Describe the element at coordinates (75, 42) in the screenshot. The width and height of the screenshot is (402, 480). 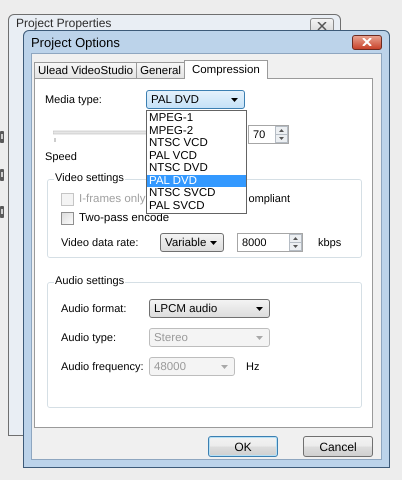
I see `window-title: Project Options` at that location.